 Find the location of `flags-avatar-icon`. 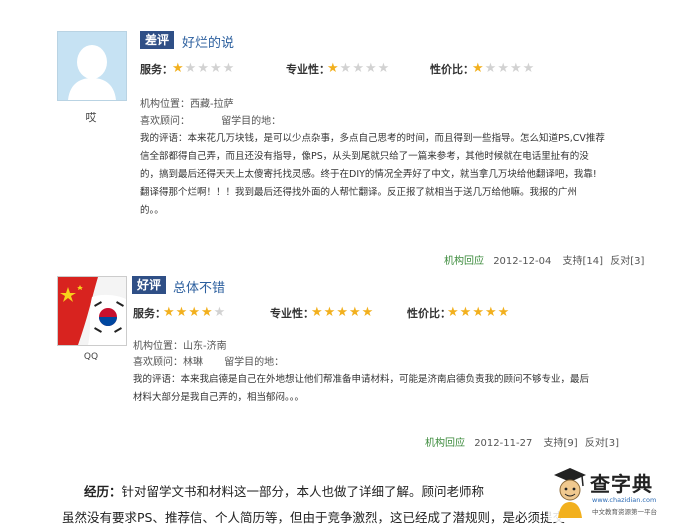

flags-avatar-icon is located at coordinates (92, 311).